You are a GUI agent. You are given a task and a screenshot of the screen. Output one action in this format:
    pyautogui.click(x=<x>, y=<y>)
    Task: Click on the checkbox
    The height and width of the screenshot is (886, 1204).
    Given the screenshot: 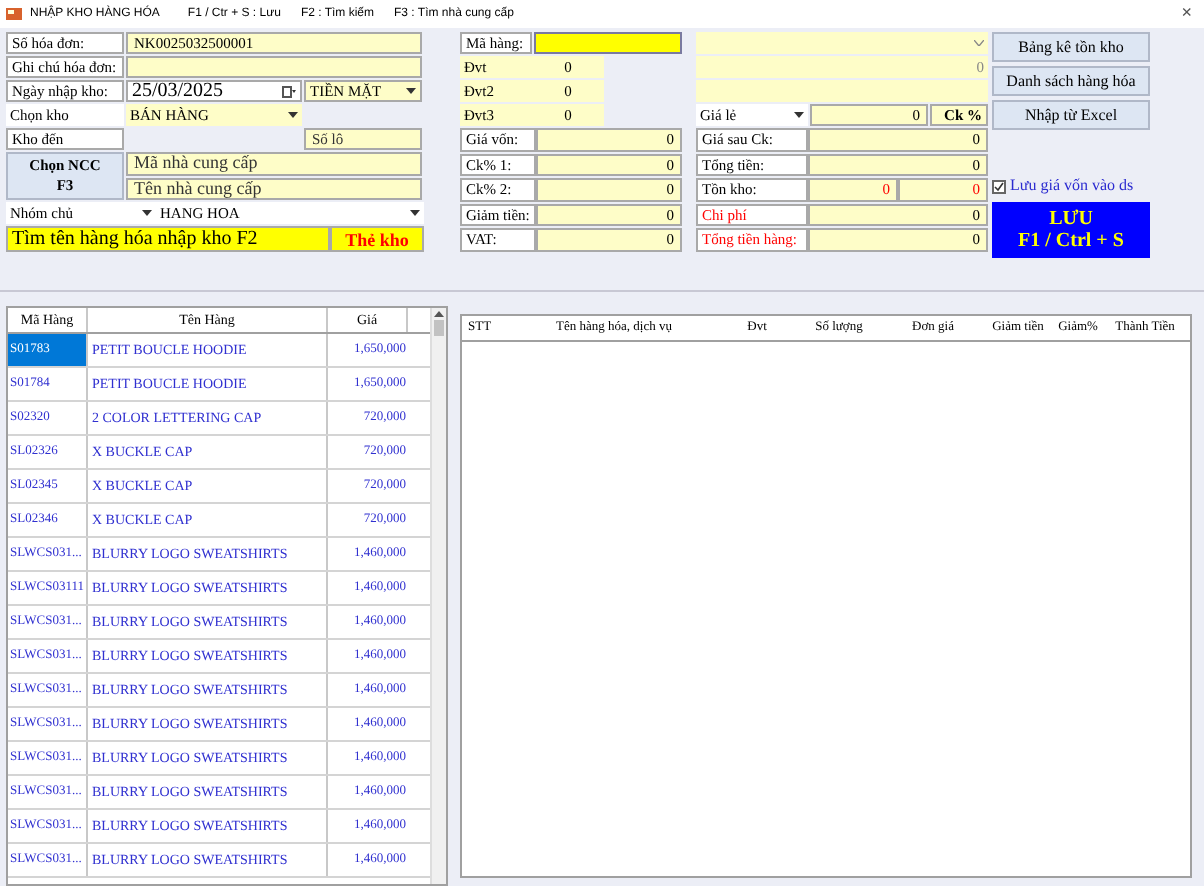 What is the action you would take?
    pyautogui.click(x=999, y=186)
    